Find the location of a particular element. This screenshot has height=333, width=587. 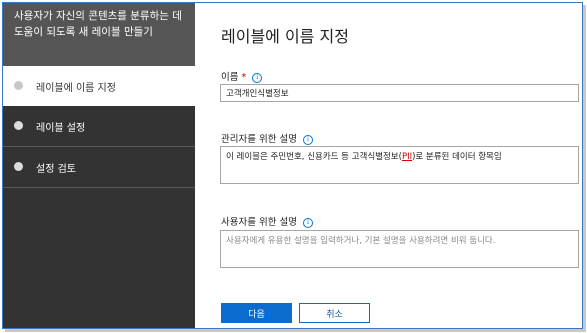

name-label-text: 이름 is located at coordinates (230, 77).